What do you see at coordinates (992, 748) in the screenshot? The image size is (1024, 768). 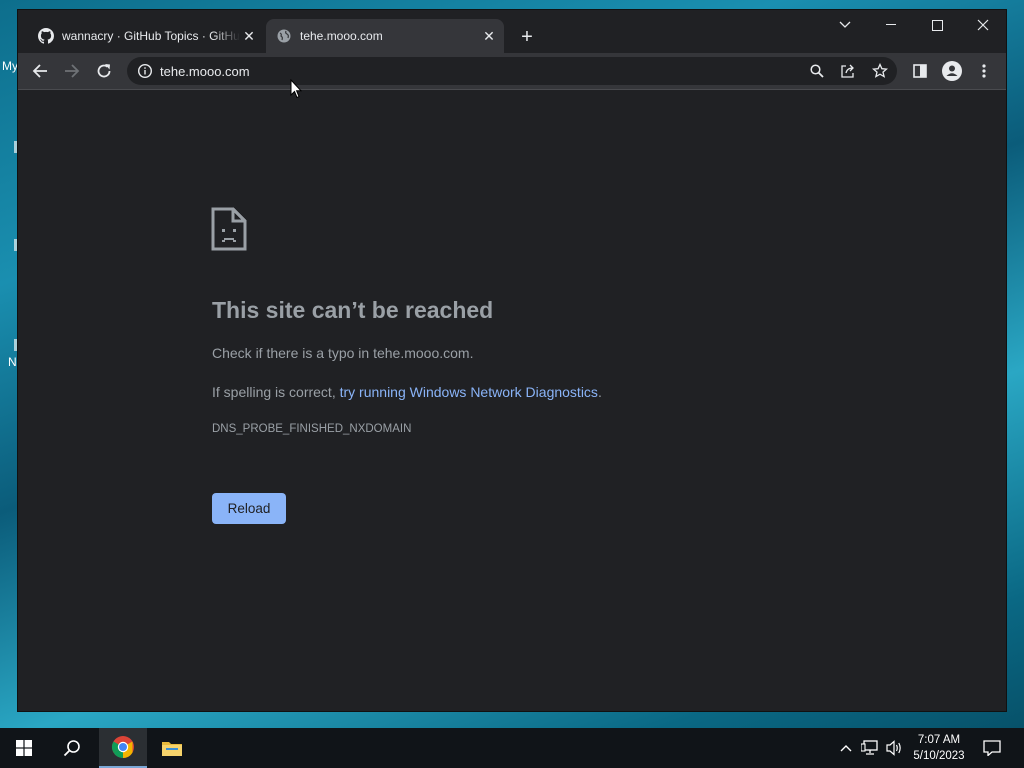 I see `notifications-icon` at bounding box center [992, 748].